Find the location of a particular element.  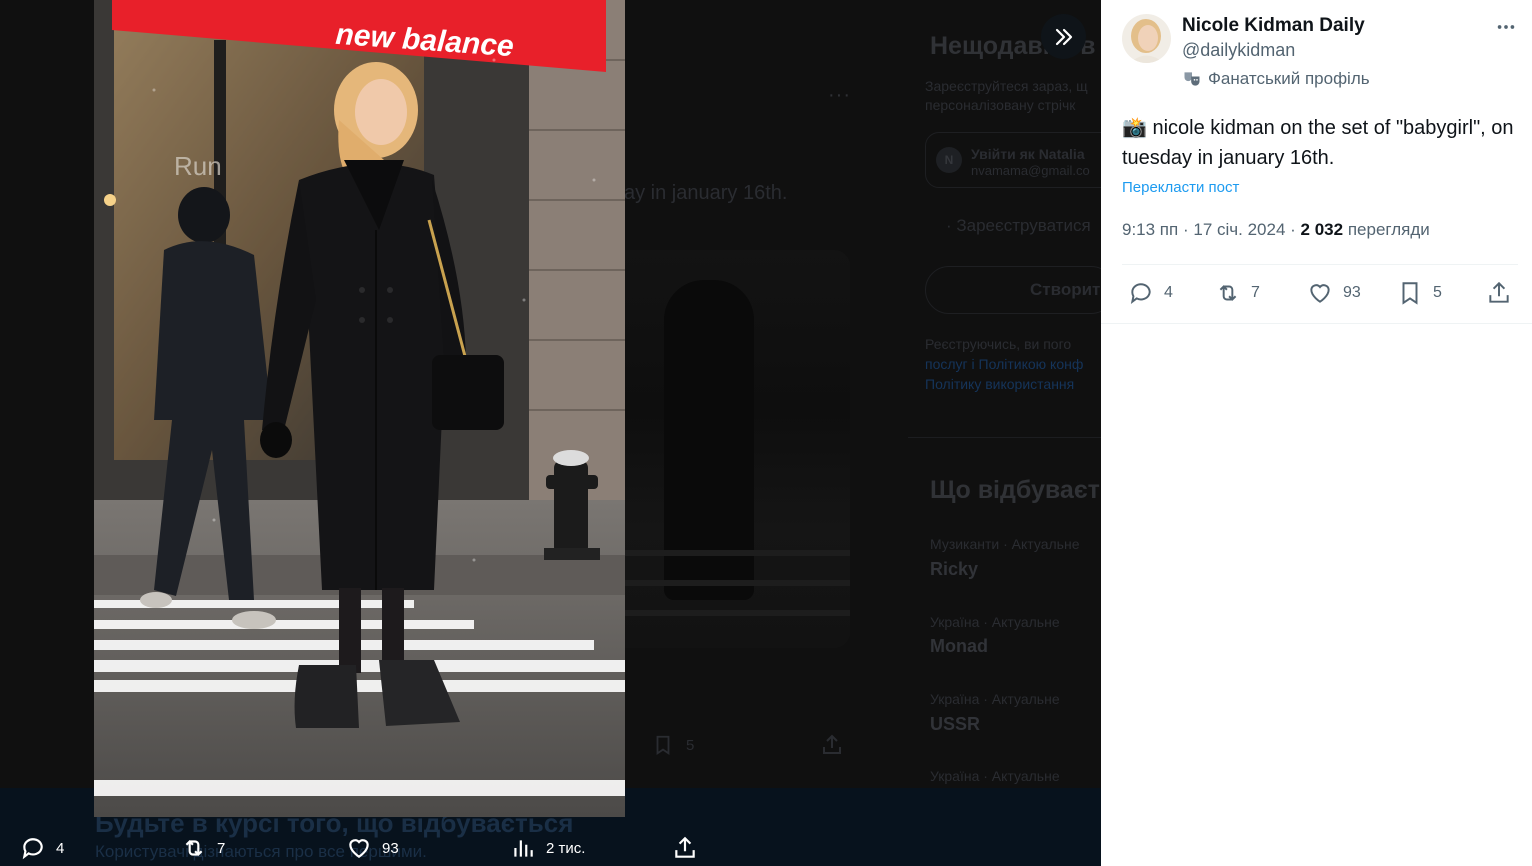

repost-count: 7 is located at coordinates (1255, 292).